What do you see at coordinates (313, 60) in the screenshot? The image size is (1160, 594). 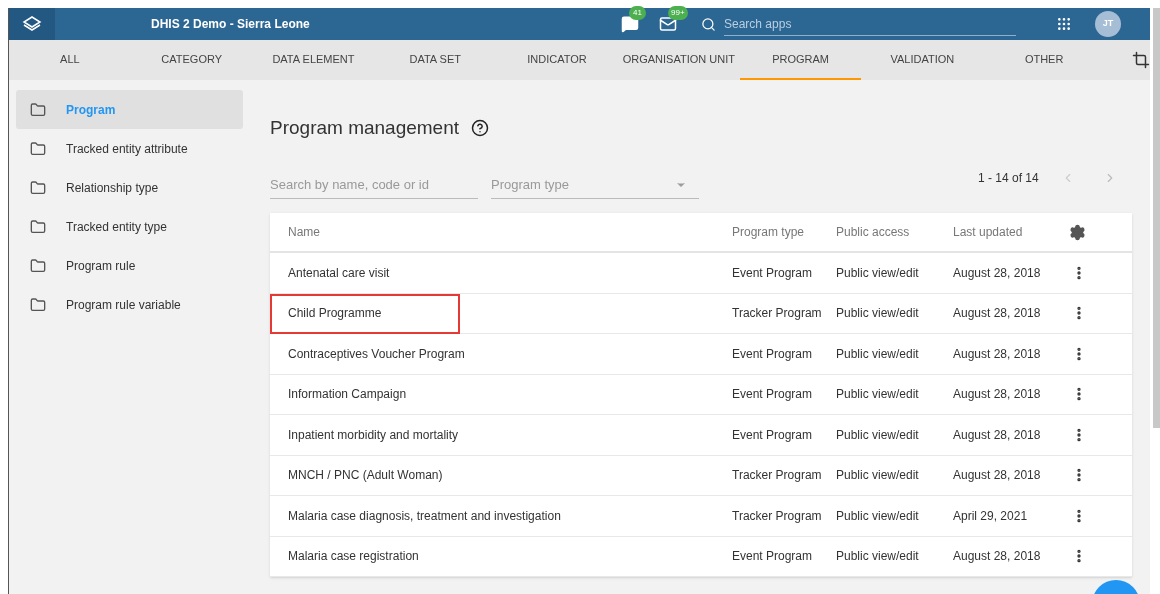 I see `category-tab: DATA ELEMENT` at bounding box center [313, 60].